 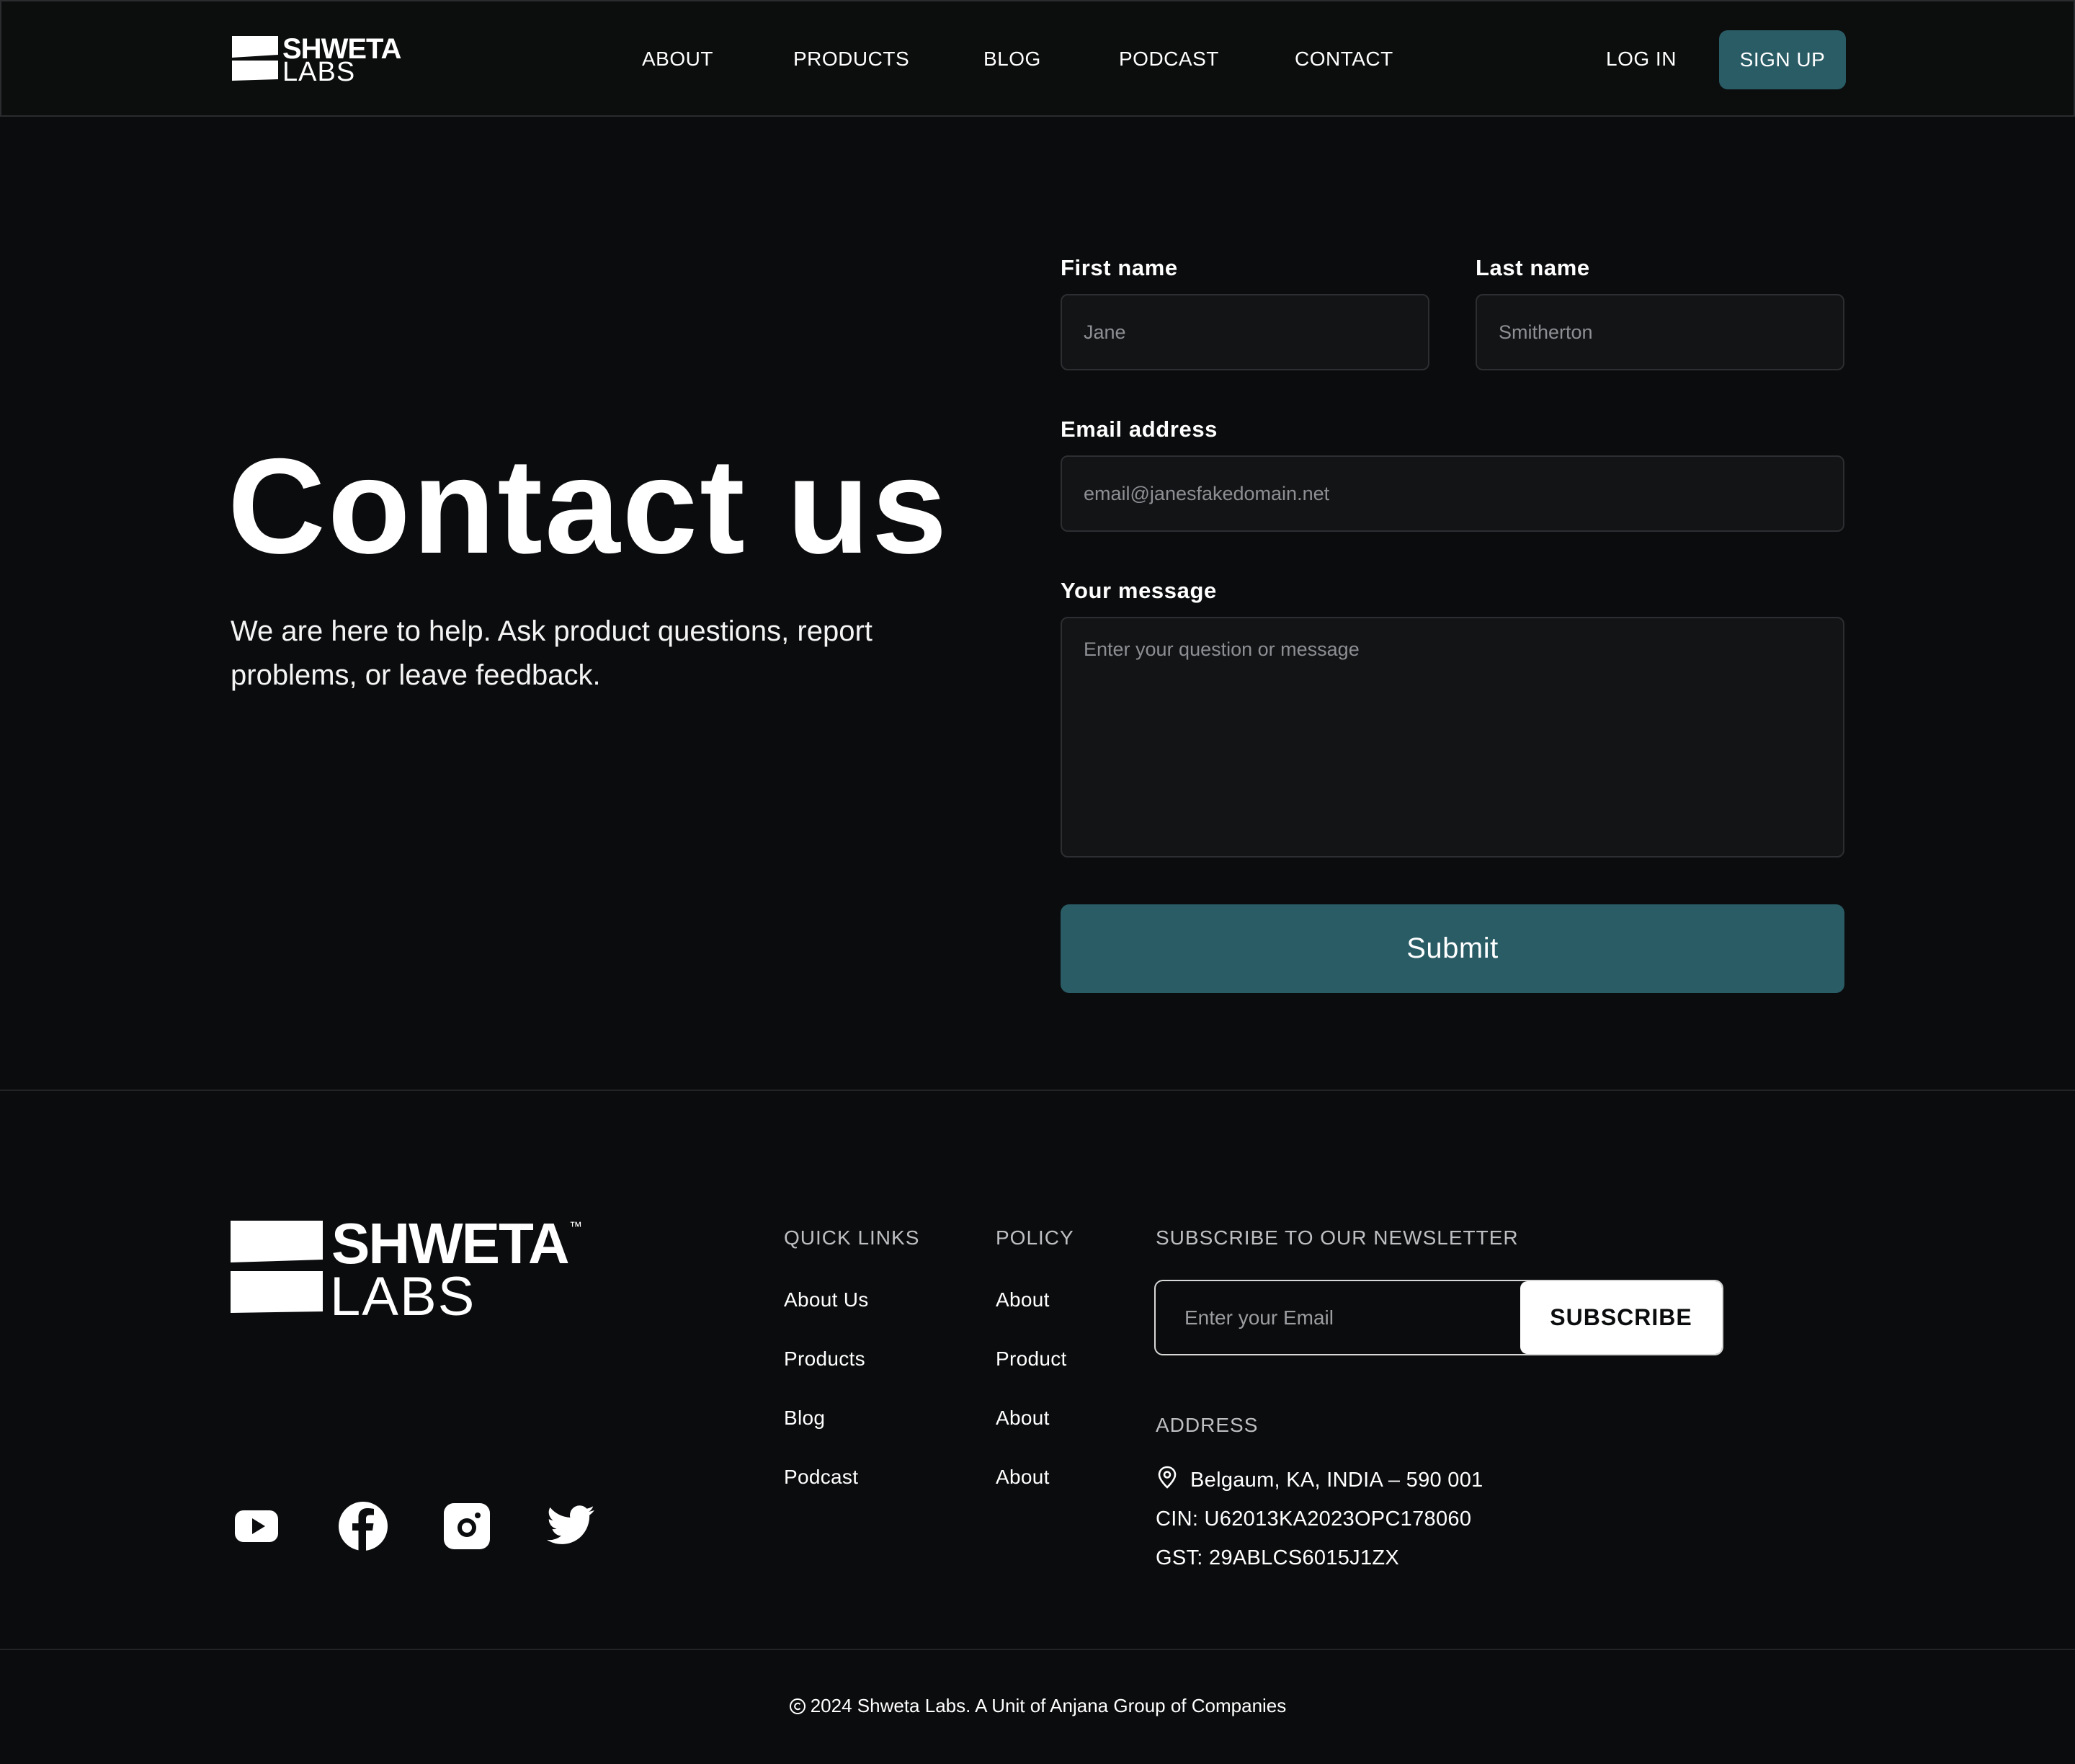 What do you see at coordinates (1452, 737) in the screenshot?
I see `message-textarea` at bounding box center [1452, 737].